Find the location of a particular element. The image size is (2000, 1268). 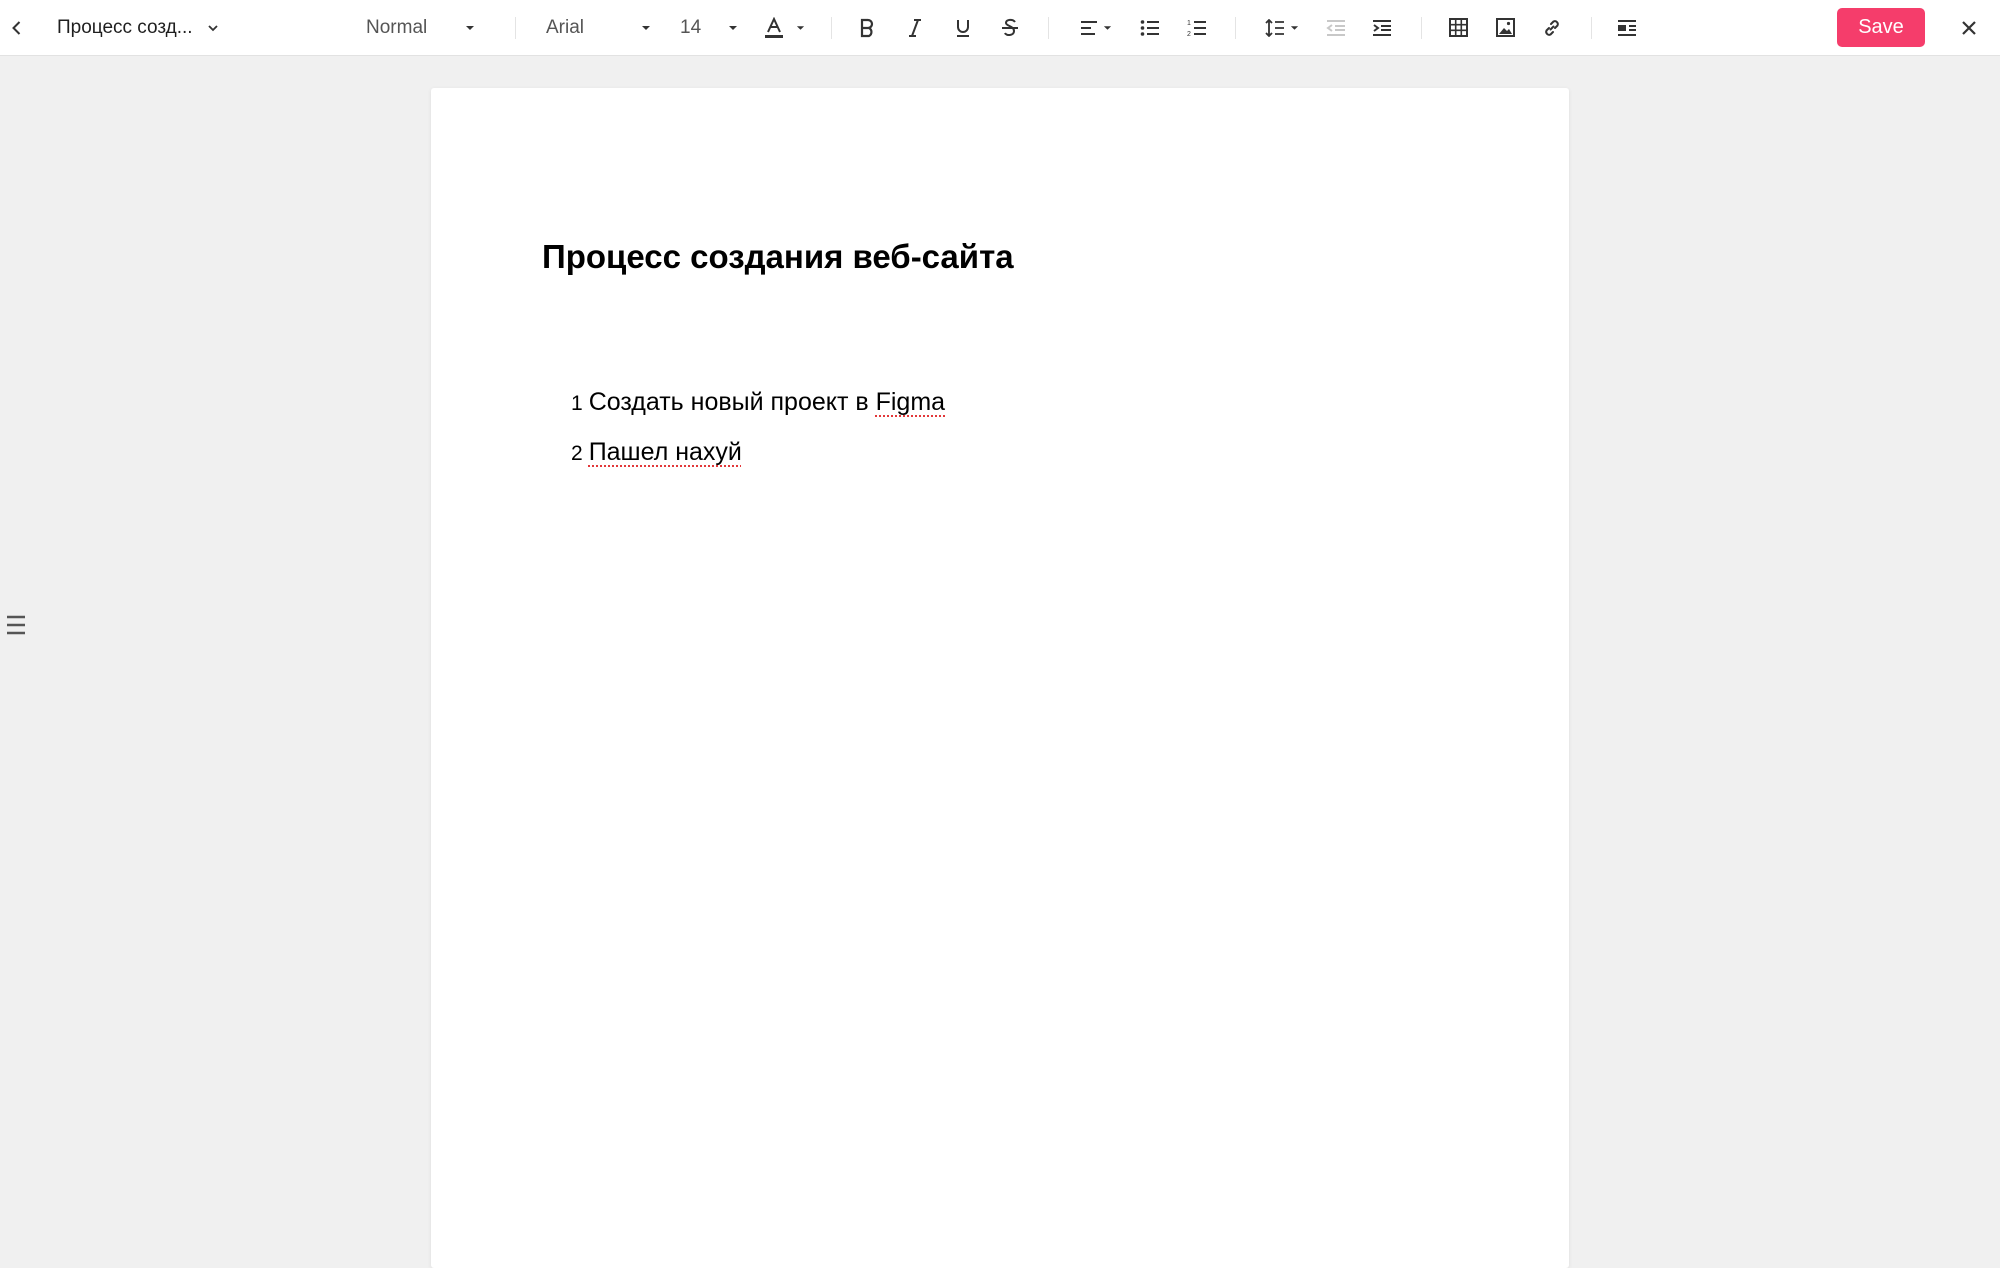

italic-icon is located at coordinates (915, 27).